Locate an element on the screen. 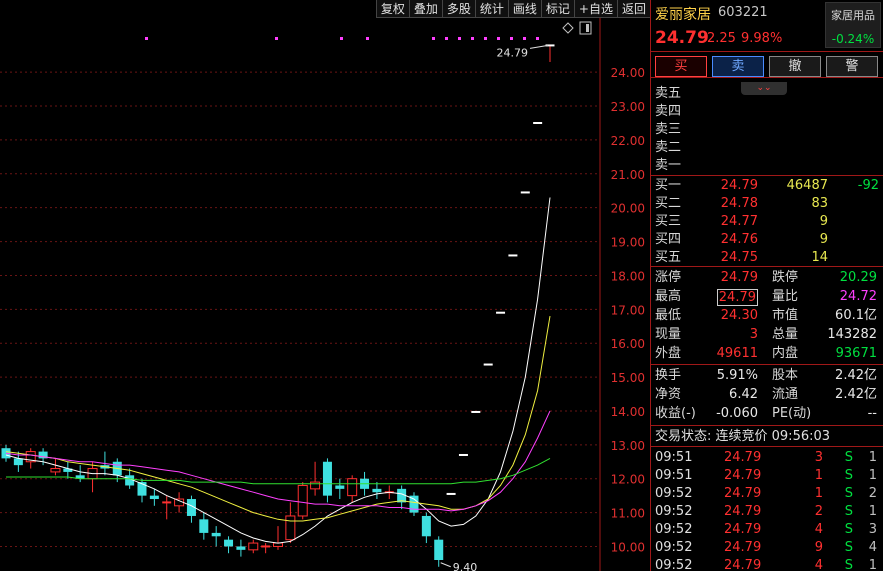 The height and width of the screenshot is (571, 883). sell-button: 卖 is located at coordinates (738, 66).